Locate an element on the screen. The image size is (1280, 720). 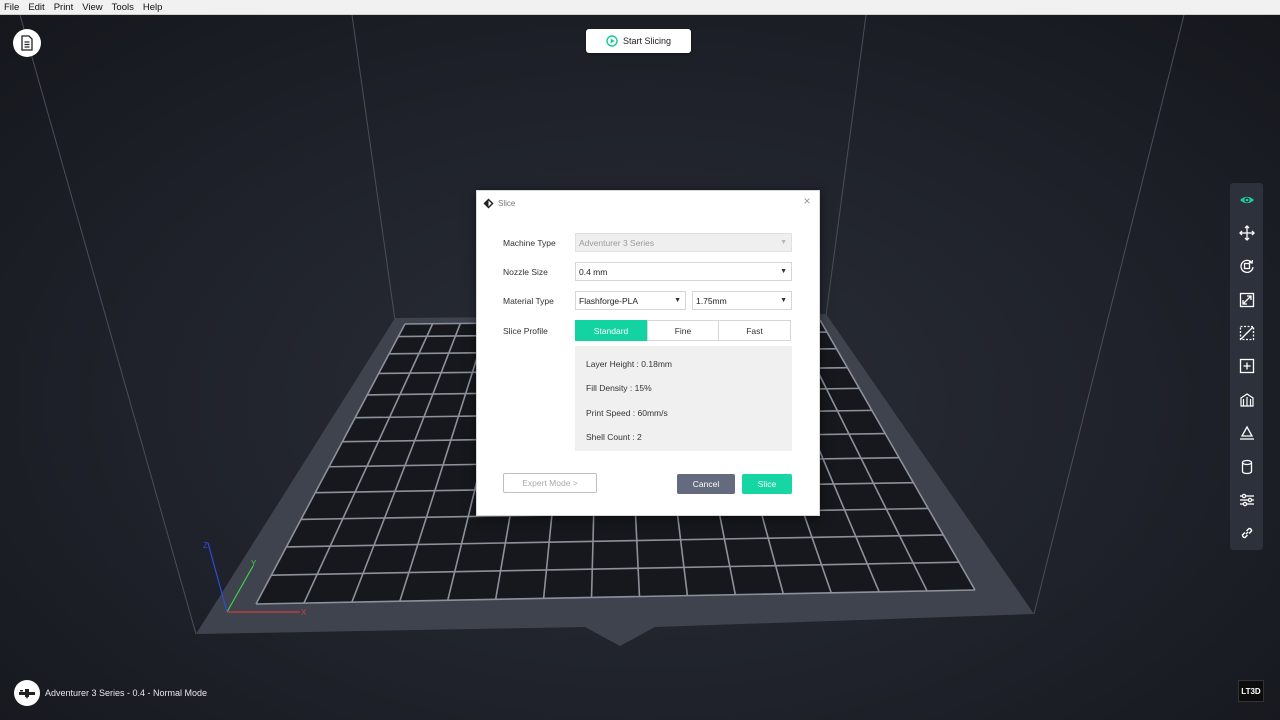
profile-fine-button: Fine is located at coordinates (683, 330).